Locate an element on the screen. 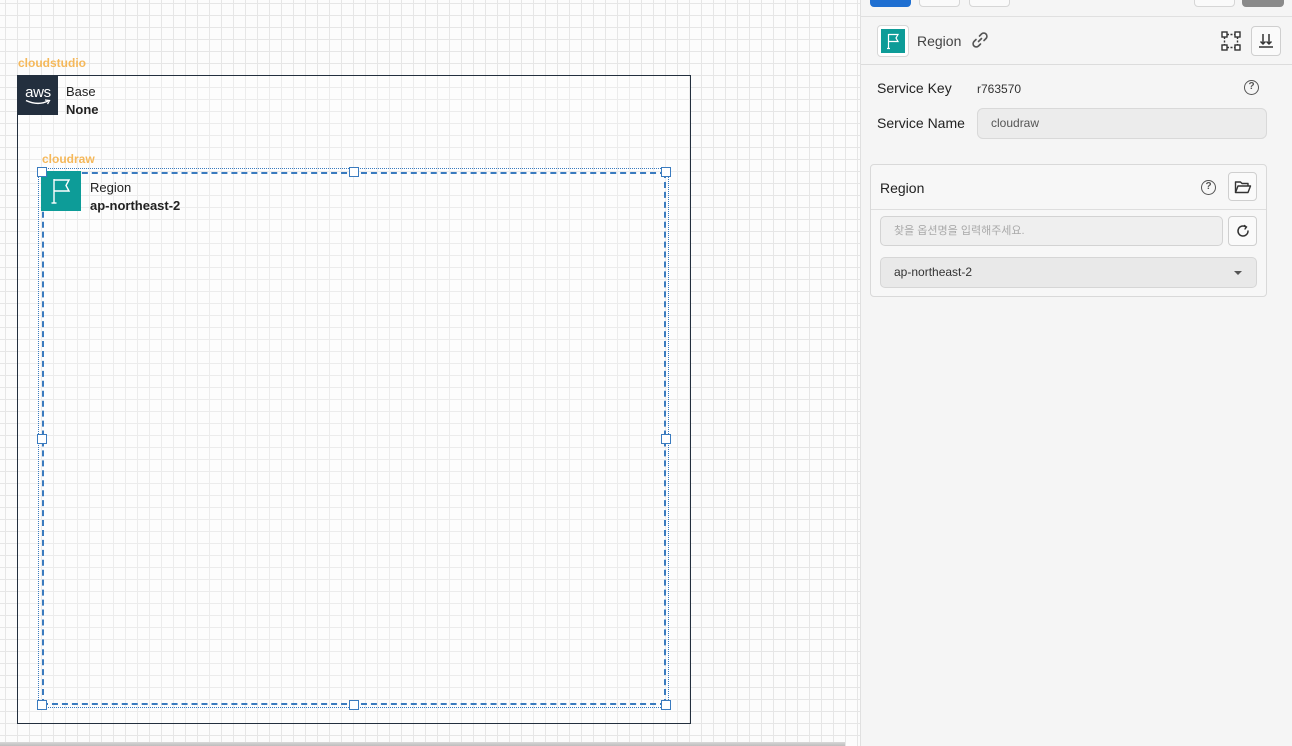  resize-handle-left is located at coordinates (42, 439).